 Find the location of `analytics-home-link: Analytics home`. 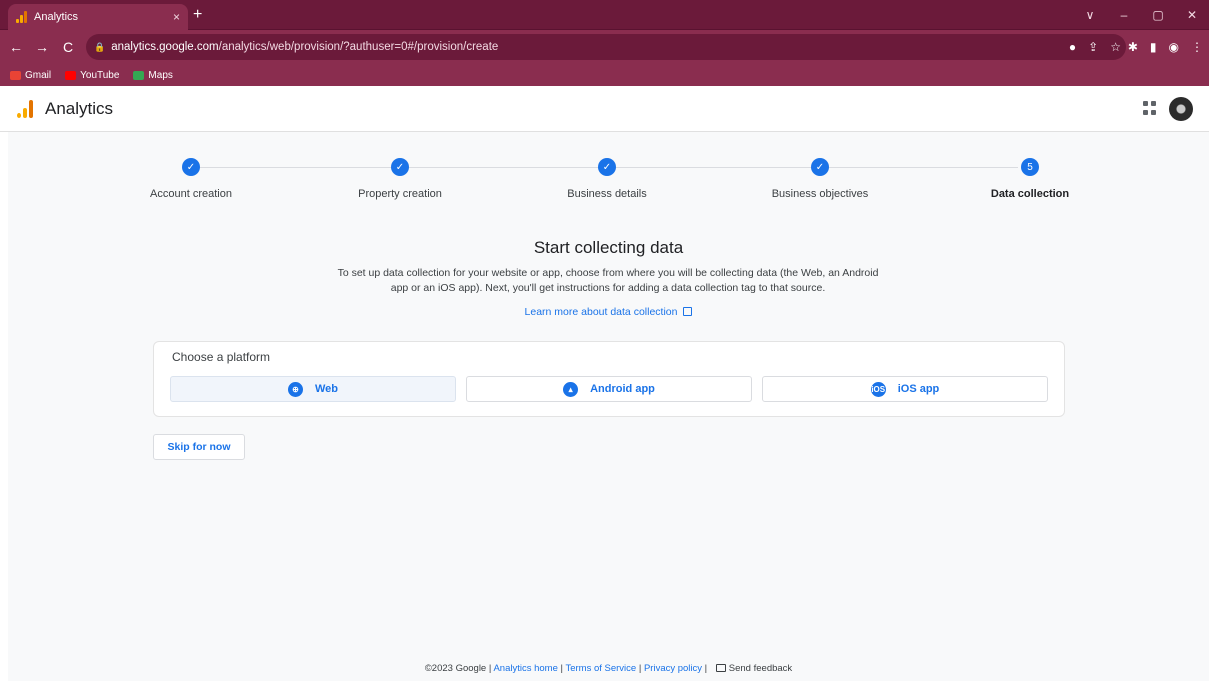

analytics-home-link: Analytics home is located at coordinates (525, 668).